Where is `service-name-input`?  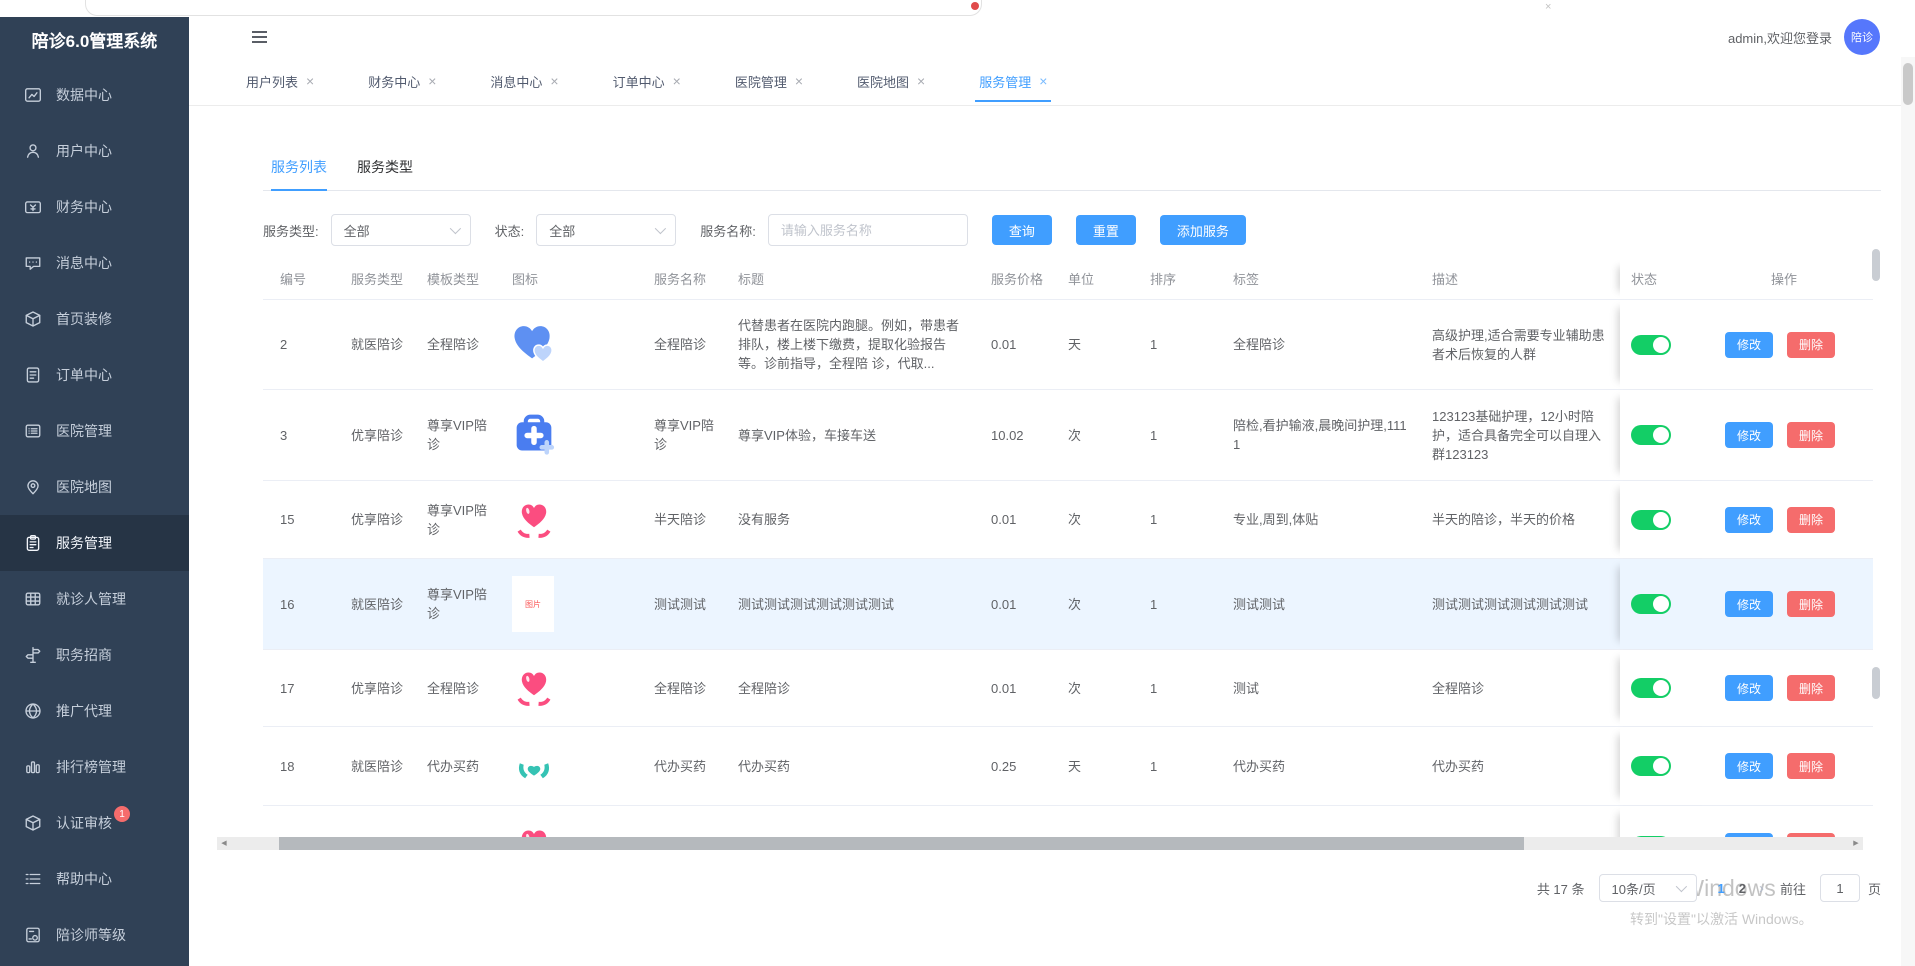
service-name-input is located at coordinates (867, 230).